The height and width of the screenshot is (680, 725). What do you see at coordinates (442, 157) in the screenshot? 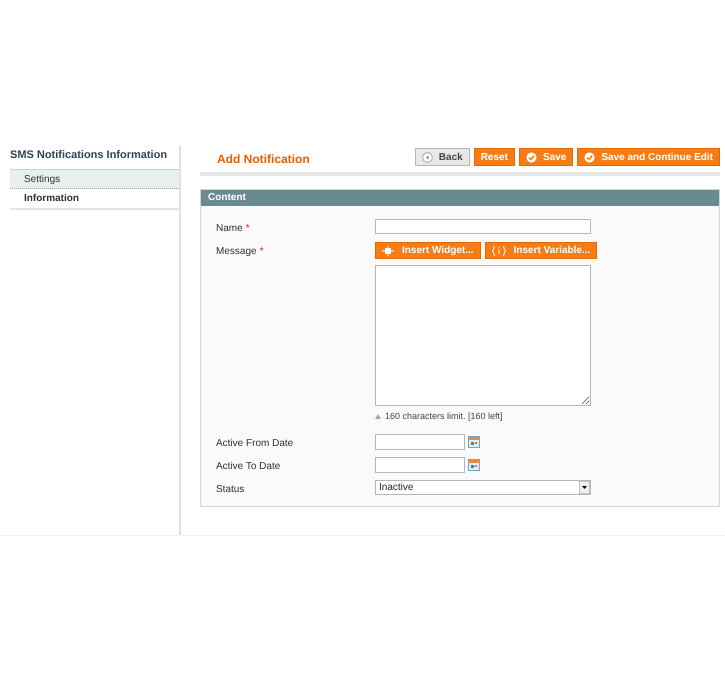
I see `back-button: Back` at bounding box center [442, 157].